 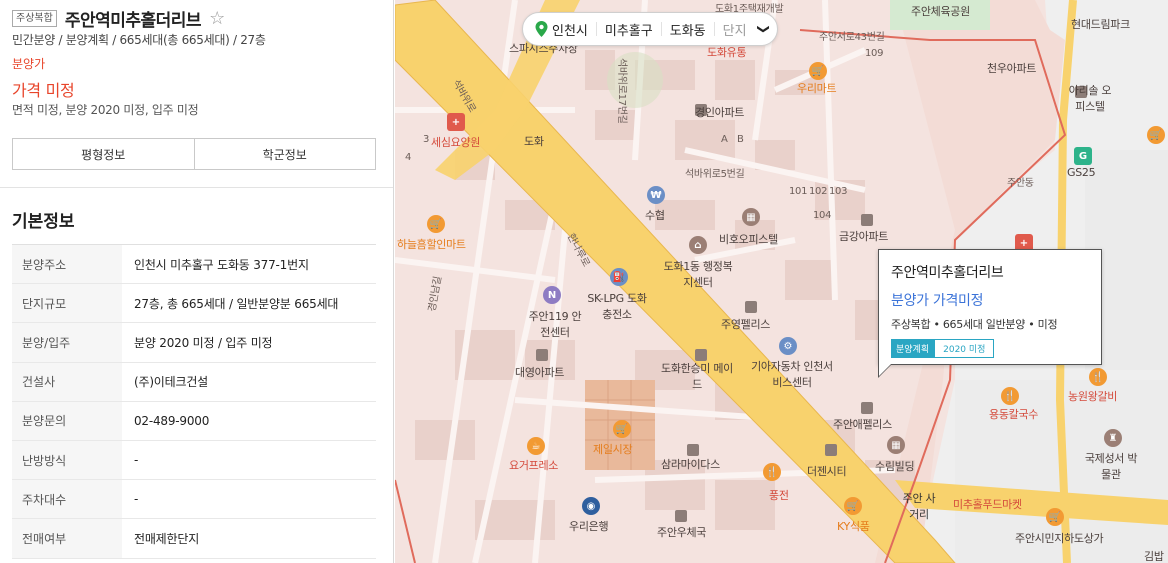 What do you see at coordinates (740, 139) in the screenshot?
I see `map-label: B` at bounding box center [740, 139].